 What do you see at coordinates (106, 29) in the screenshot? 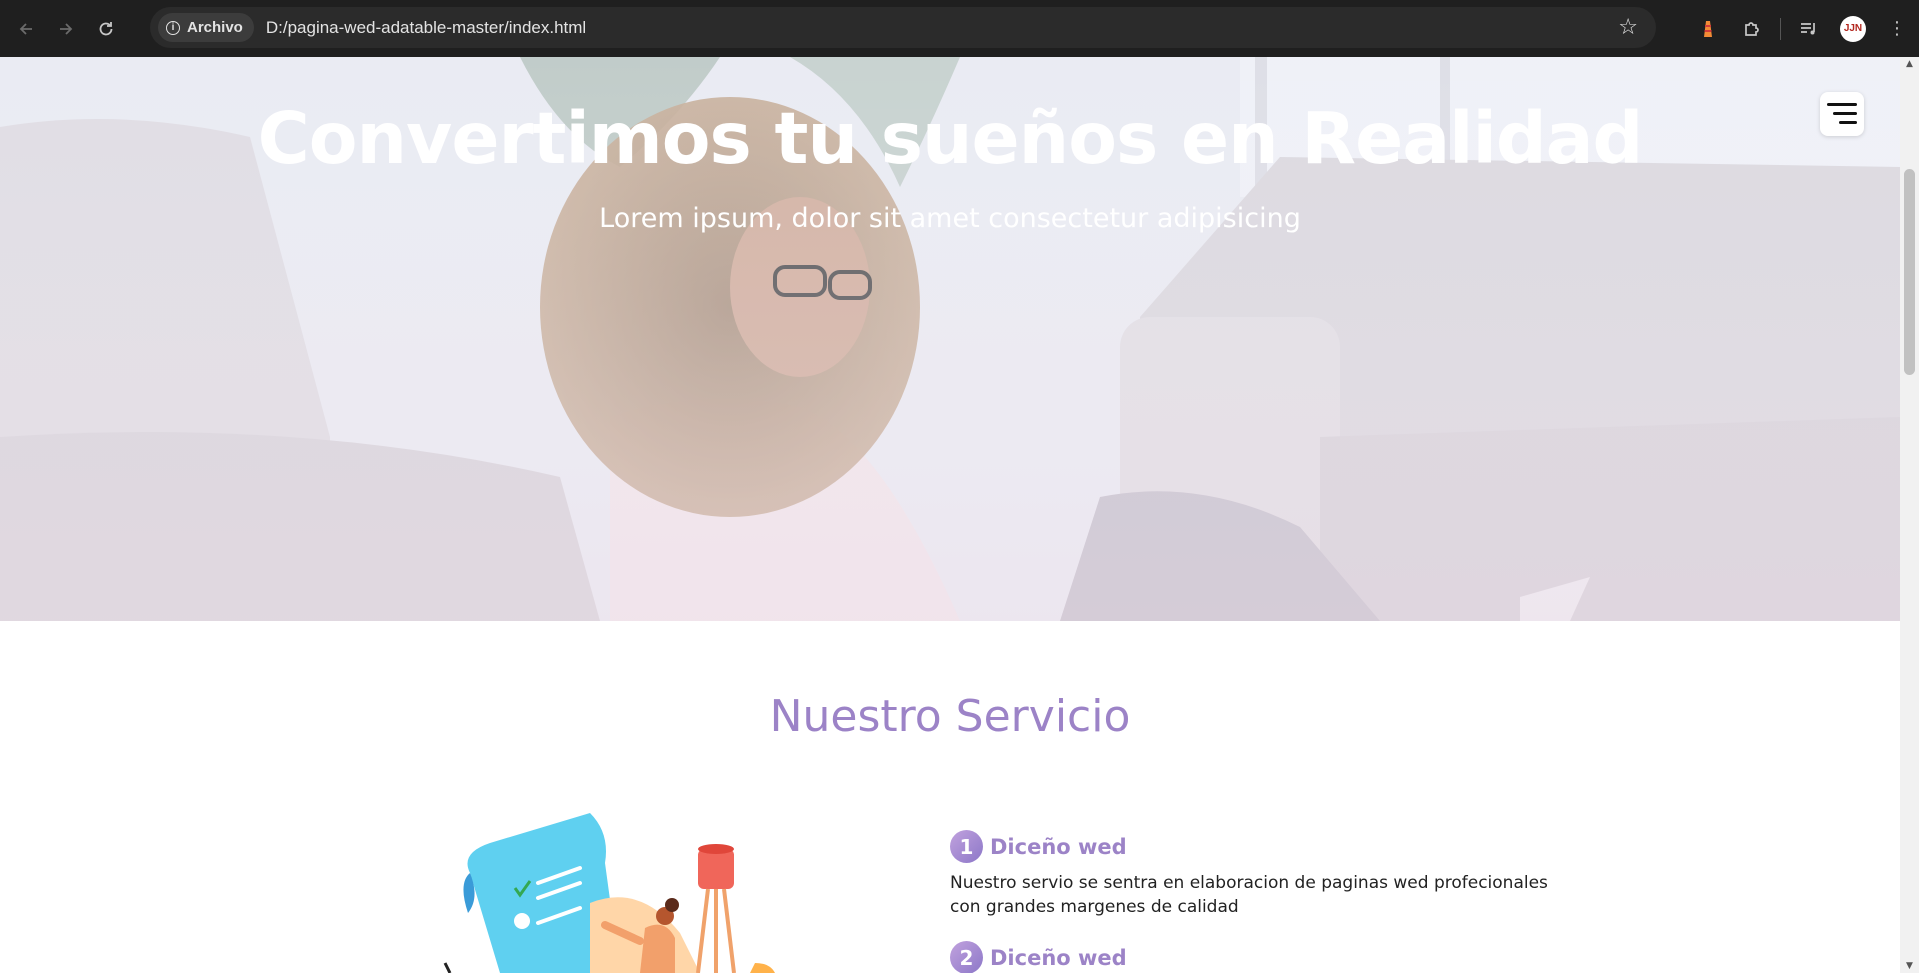
I see `reload-icon` at bounding box center [106, 29].